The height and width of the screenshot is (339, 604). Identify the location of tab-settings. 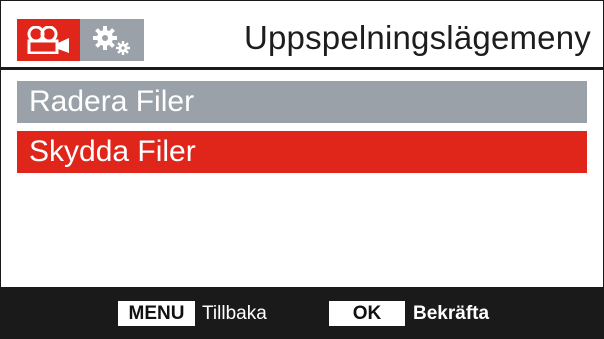
(112, 40).